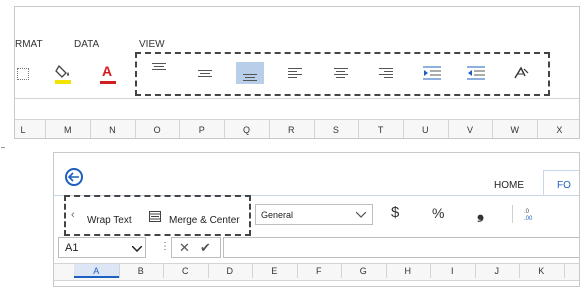 Image resolution: width=581 pixels, height=292 pixels. I want to click on fill-color-icon, so click(64, 74).